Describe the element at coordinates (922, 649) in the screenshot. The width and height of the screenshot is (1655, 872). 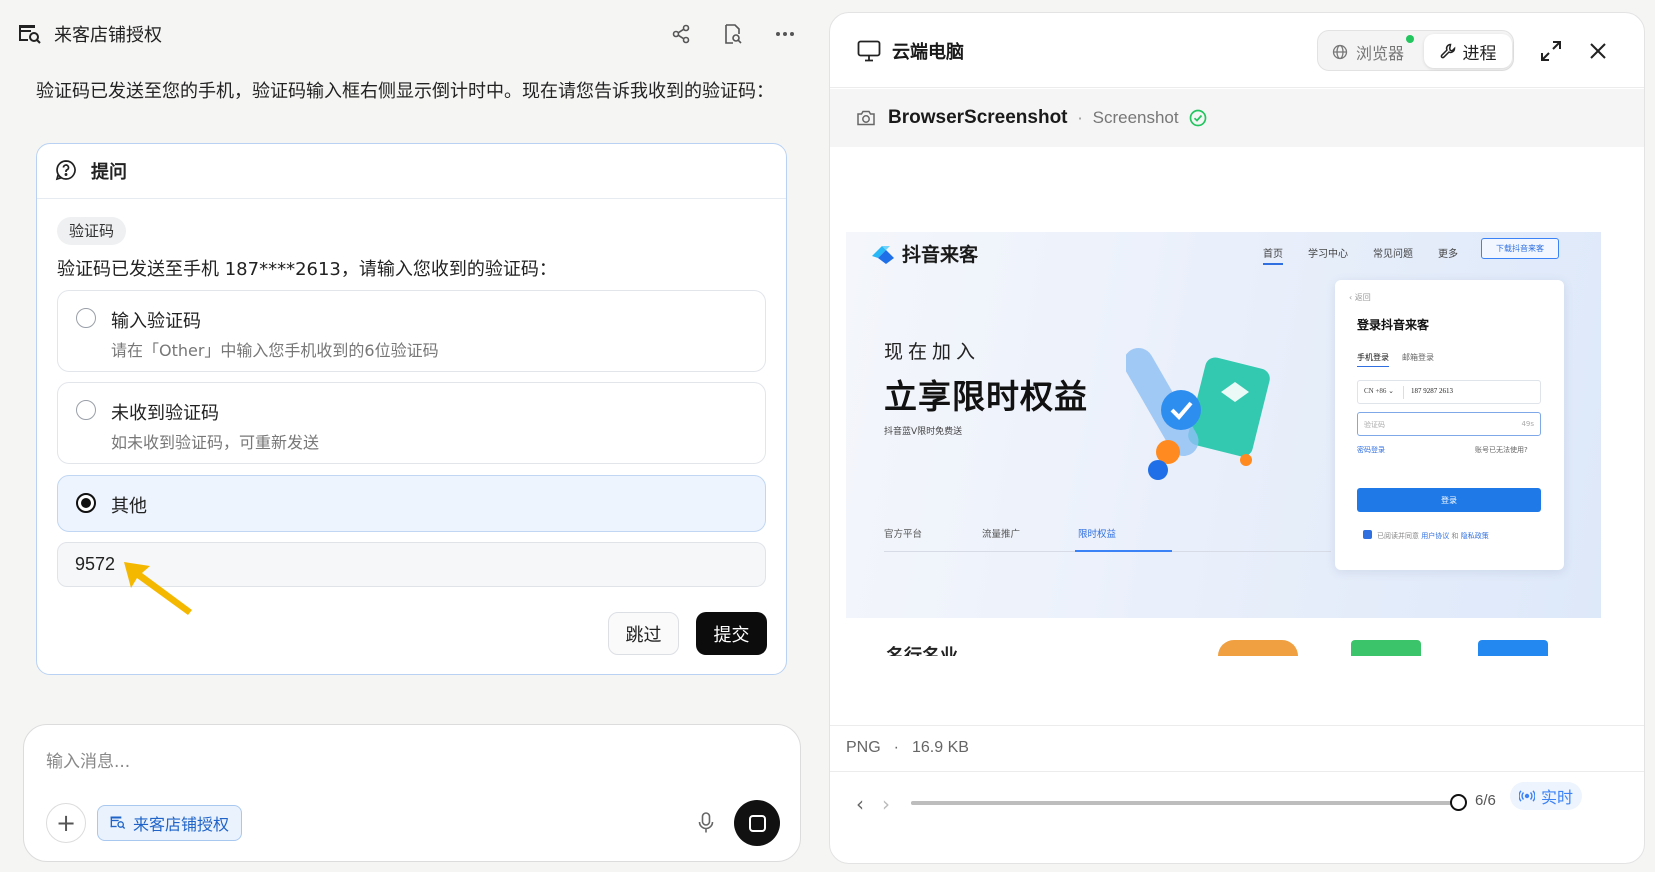
I see `section-title: 名行名业` at that location.